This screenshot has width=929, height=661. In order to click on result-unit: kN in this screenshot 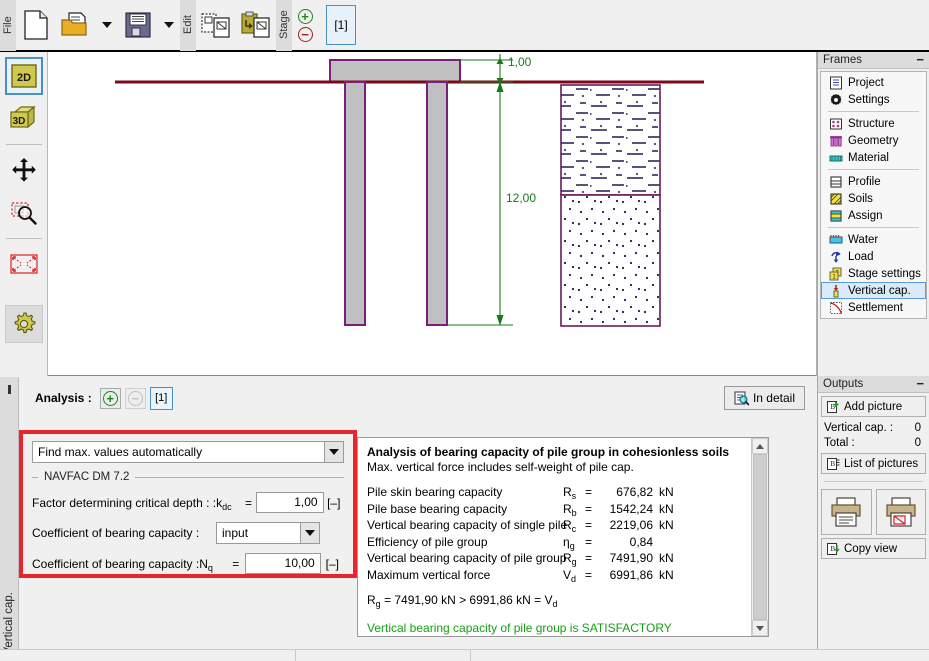, I will do `click(666, 574)`.